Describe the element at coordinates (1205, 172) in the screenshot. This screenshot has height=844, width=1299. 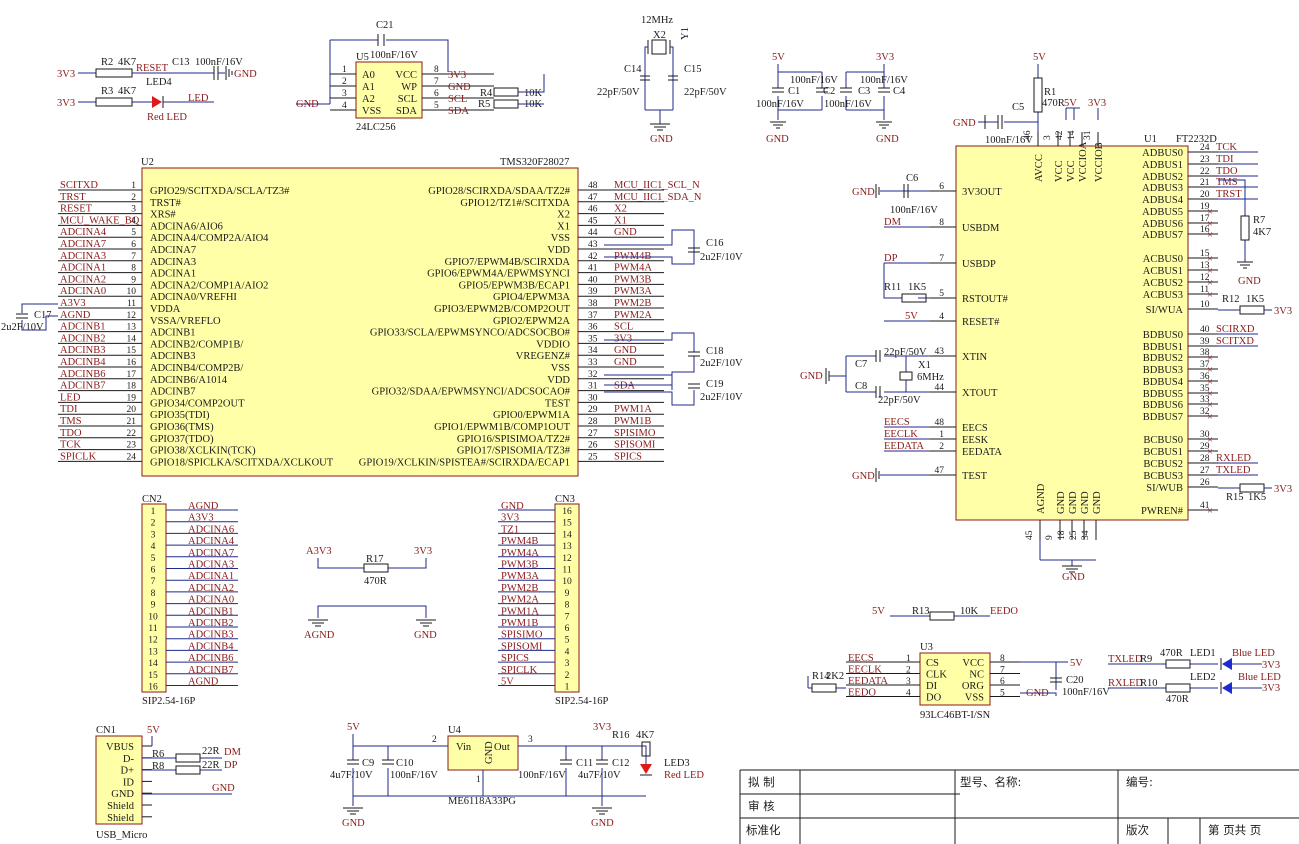
I see `u1-r-num-2: 22` at that location.